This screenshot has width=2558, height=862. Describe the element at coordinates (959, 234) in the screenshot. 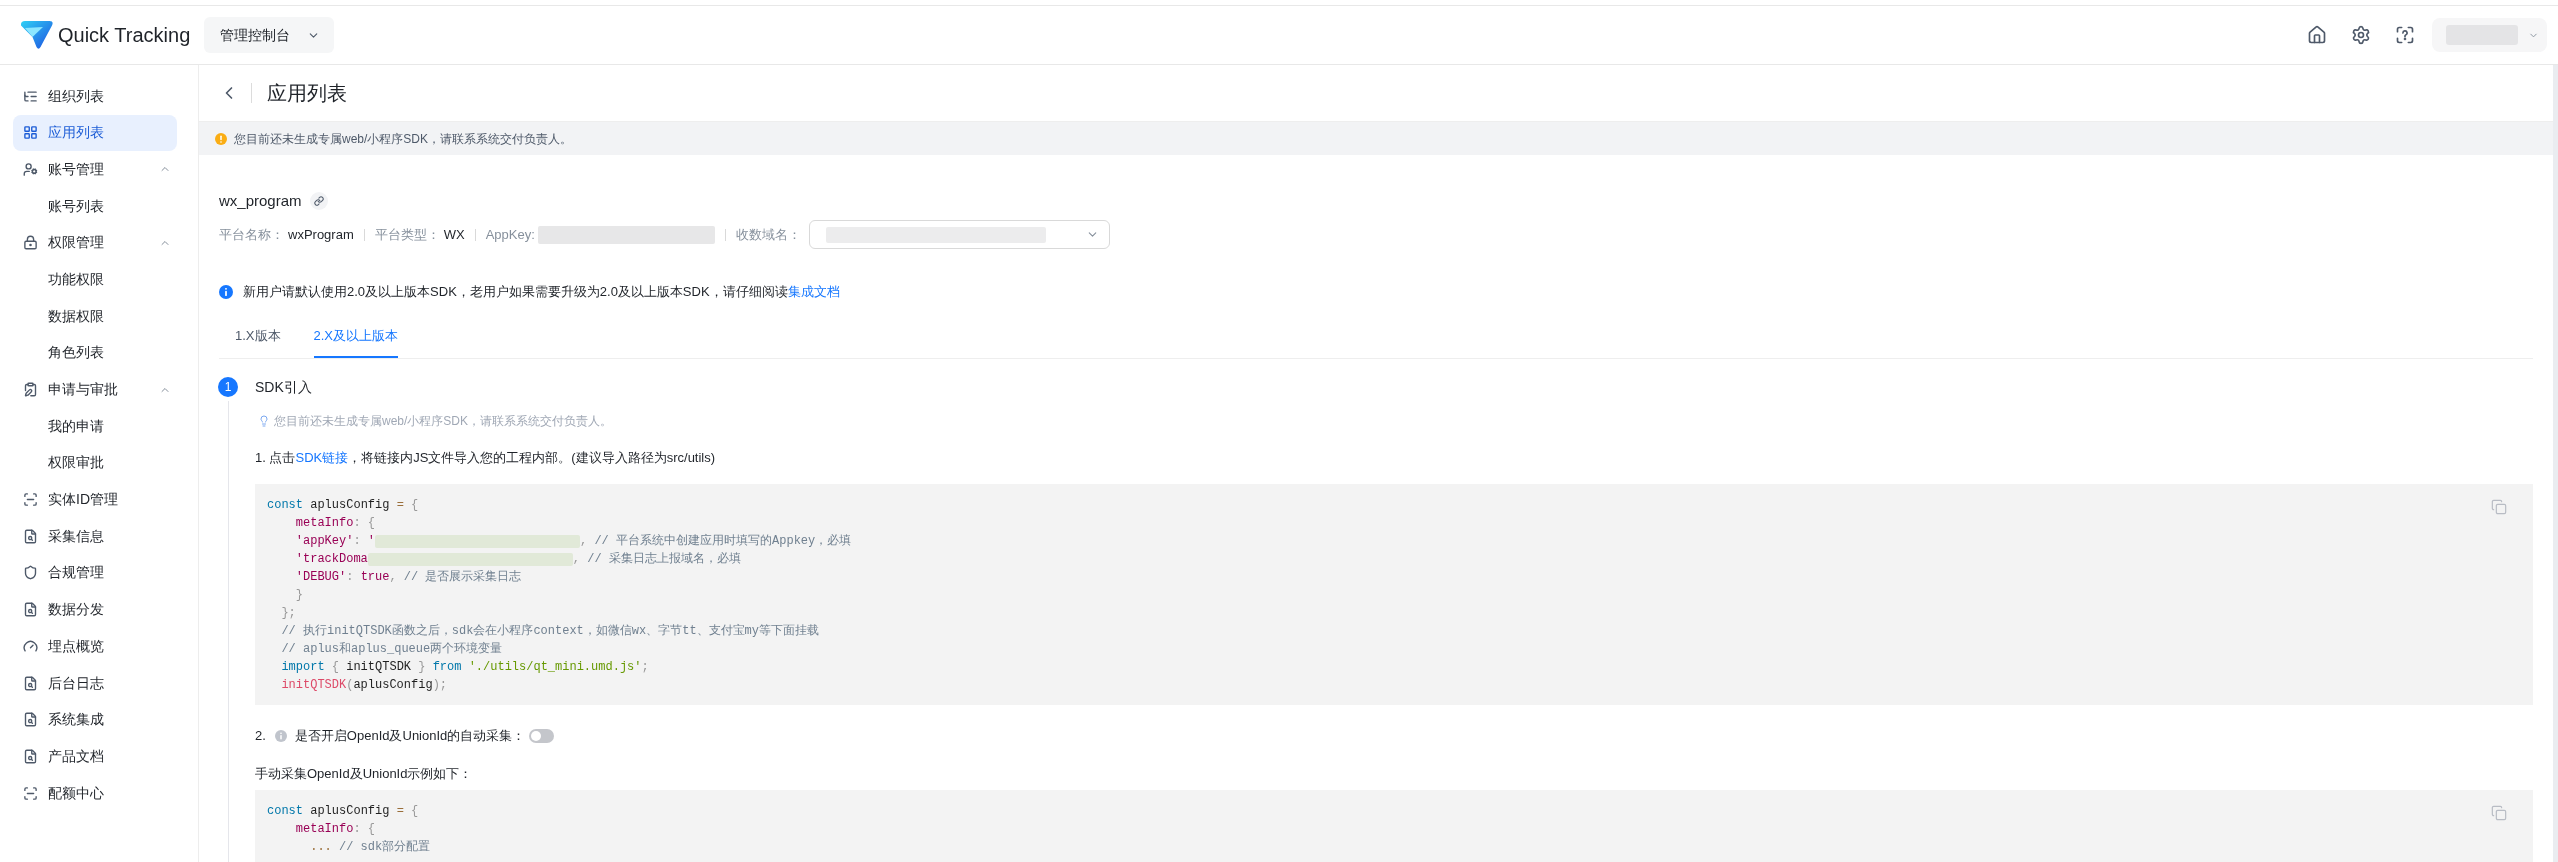

I see `domain-select` at that location.